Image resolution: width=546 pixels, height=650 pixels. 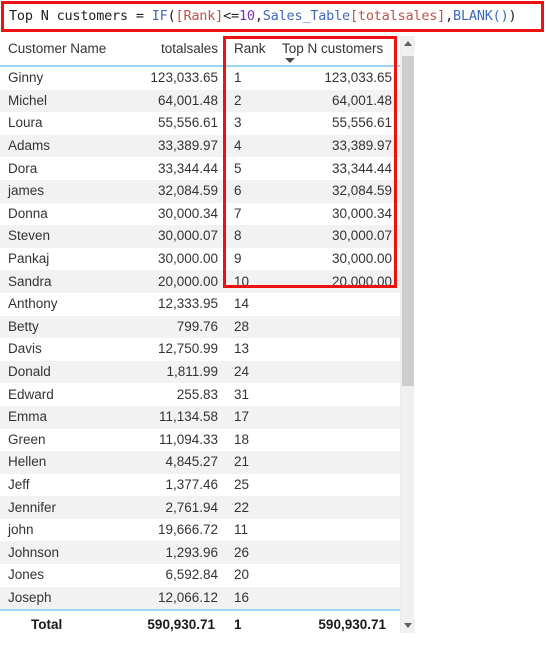 What do you see at coordinates (62, 304) in the screenshot?
I see `cell-customer-name: Anthony` at bounding box center [62, 304].